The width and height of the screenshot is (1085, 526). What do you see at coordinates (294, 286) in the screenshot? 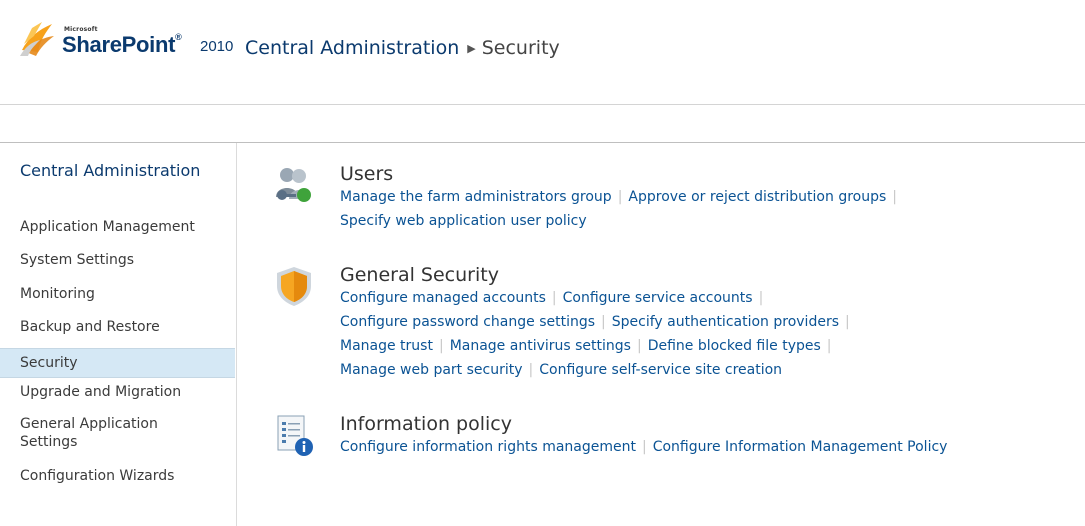
I see `shield-icon` at bounding box center [294, 286].